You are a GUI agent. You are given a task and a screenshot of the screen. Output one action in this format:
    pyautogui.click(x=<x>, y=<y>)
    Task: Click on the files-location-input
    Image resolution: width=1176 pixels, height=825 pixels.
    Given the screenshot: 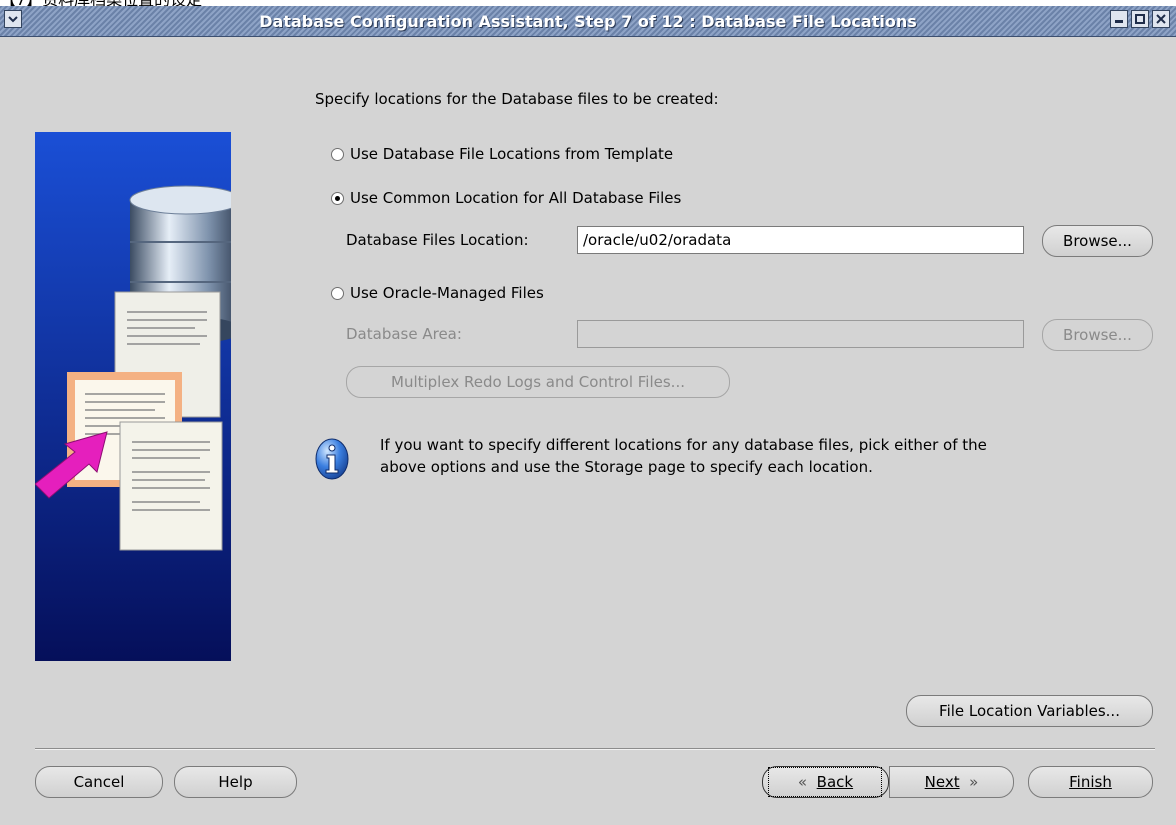 What is the action you would take?
    pyautogui.click(x=800, y=240)
    